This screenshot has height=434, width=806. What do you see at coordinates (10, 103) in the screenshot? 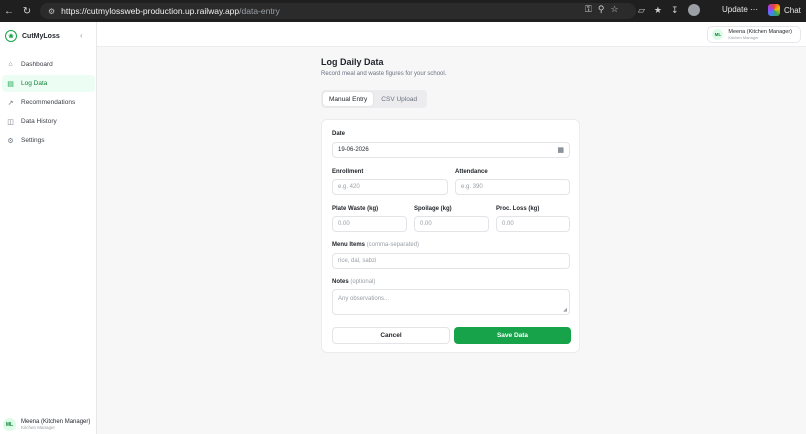
I see `trend-icon: ↗` at bounding box center [10, 103].